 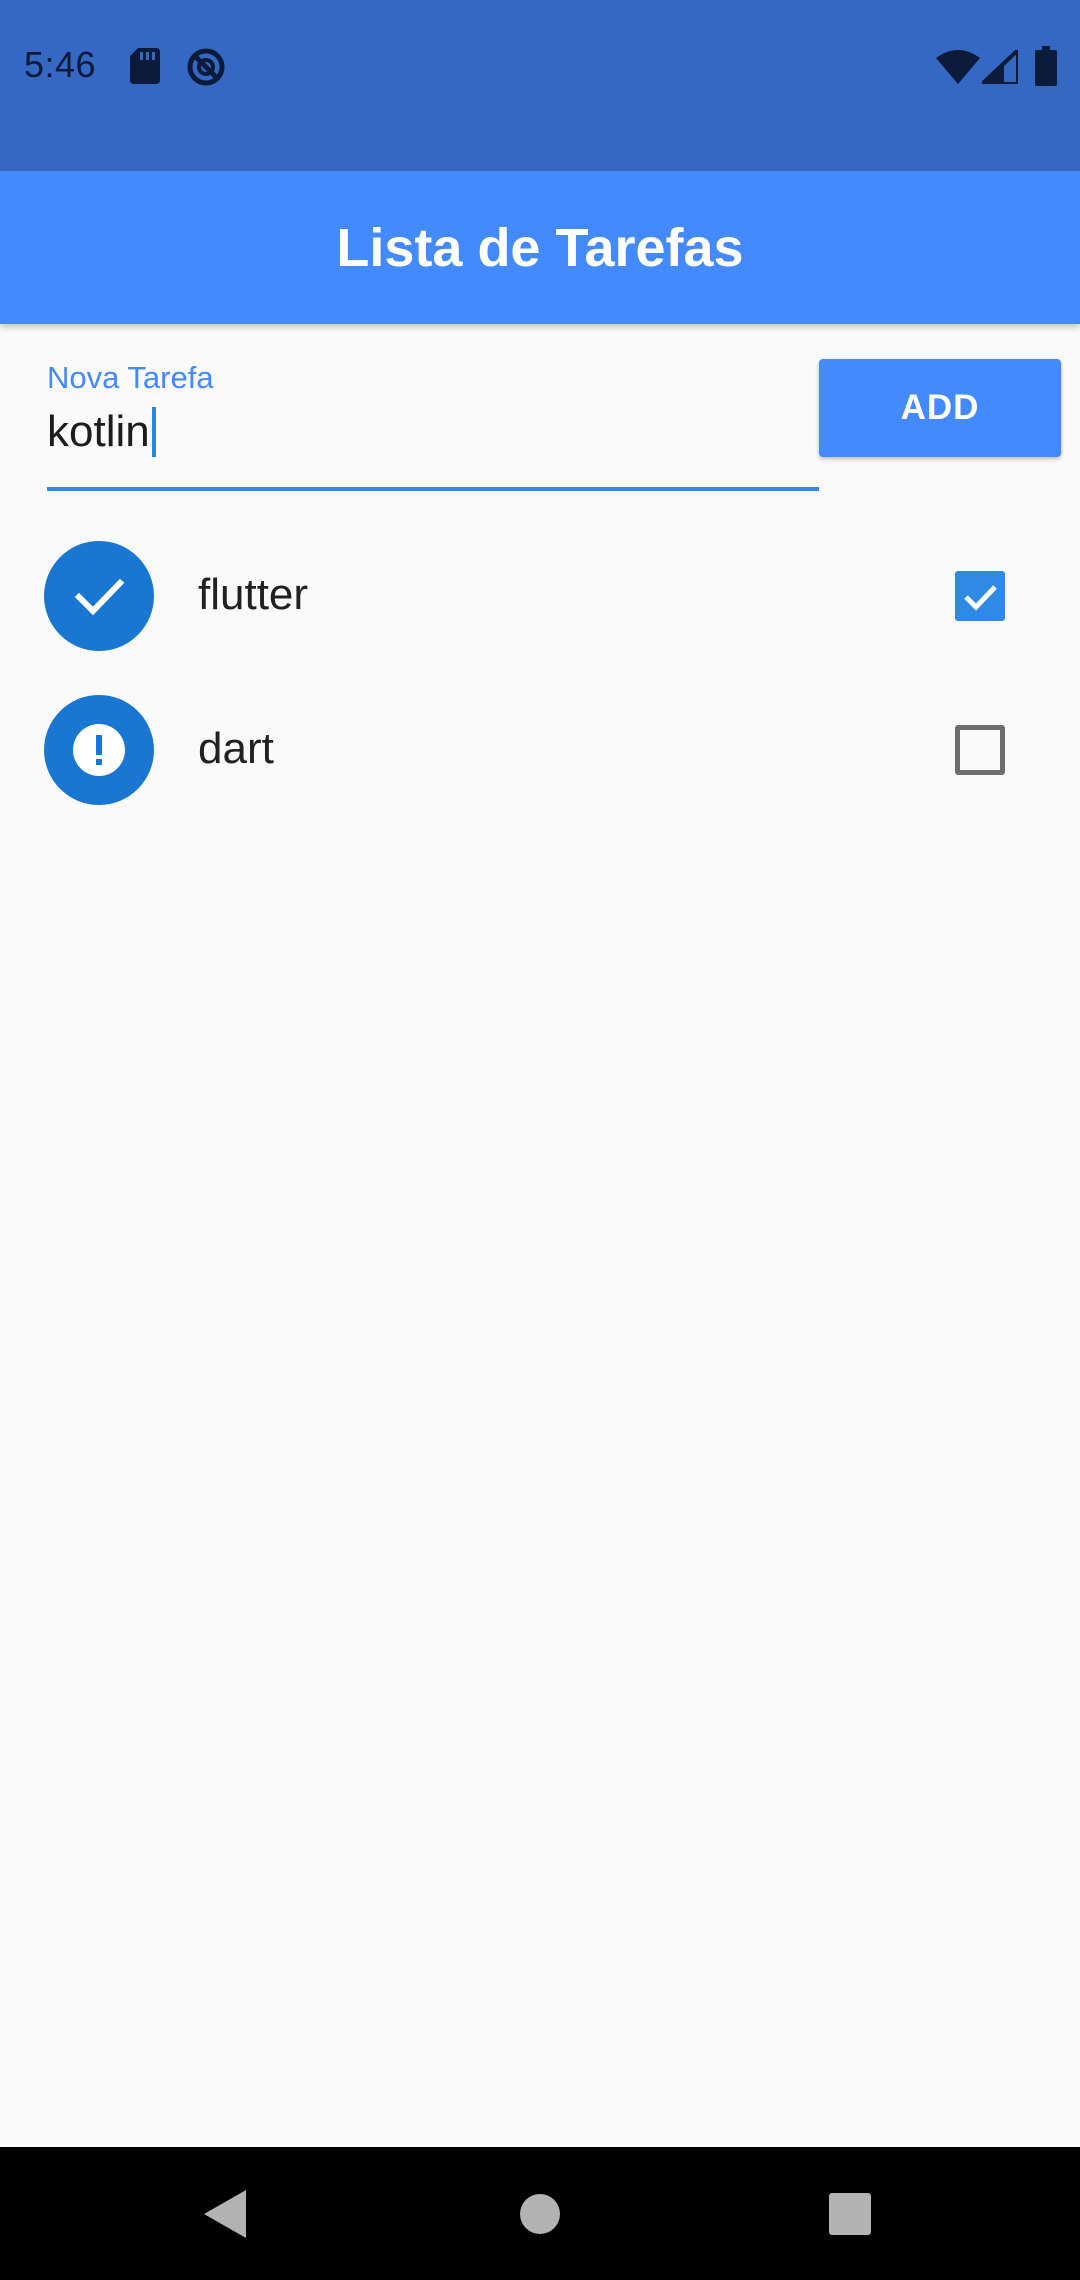 What do you see at coordinates (540, 85) in the screenshot?
I see `status-bar: 5:46` at bounding box center [540, 85].